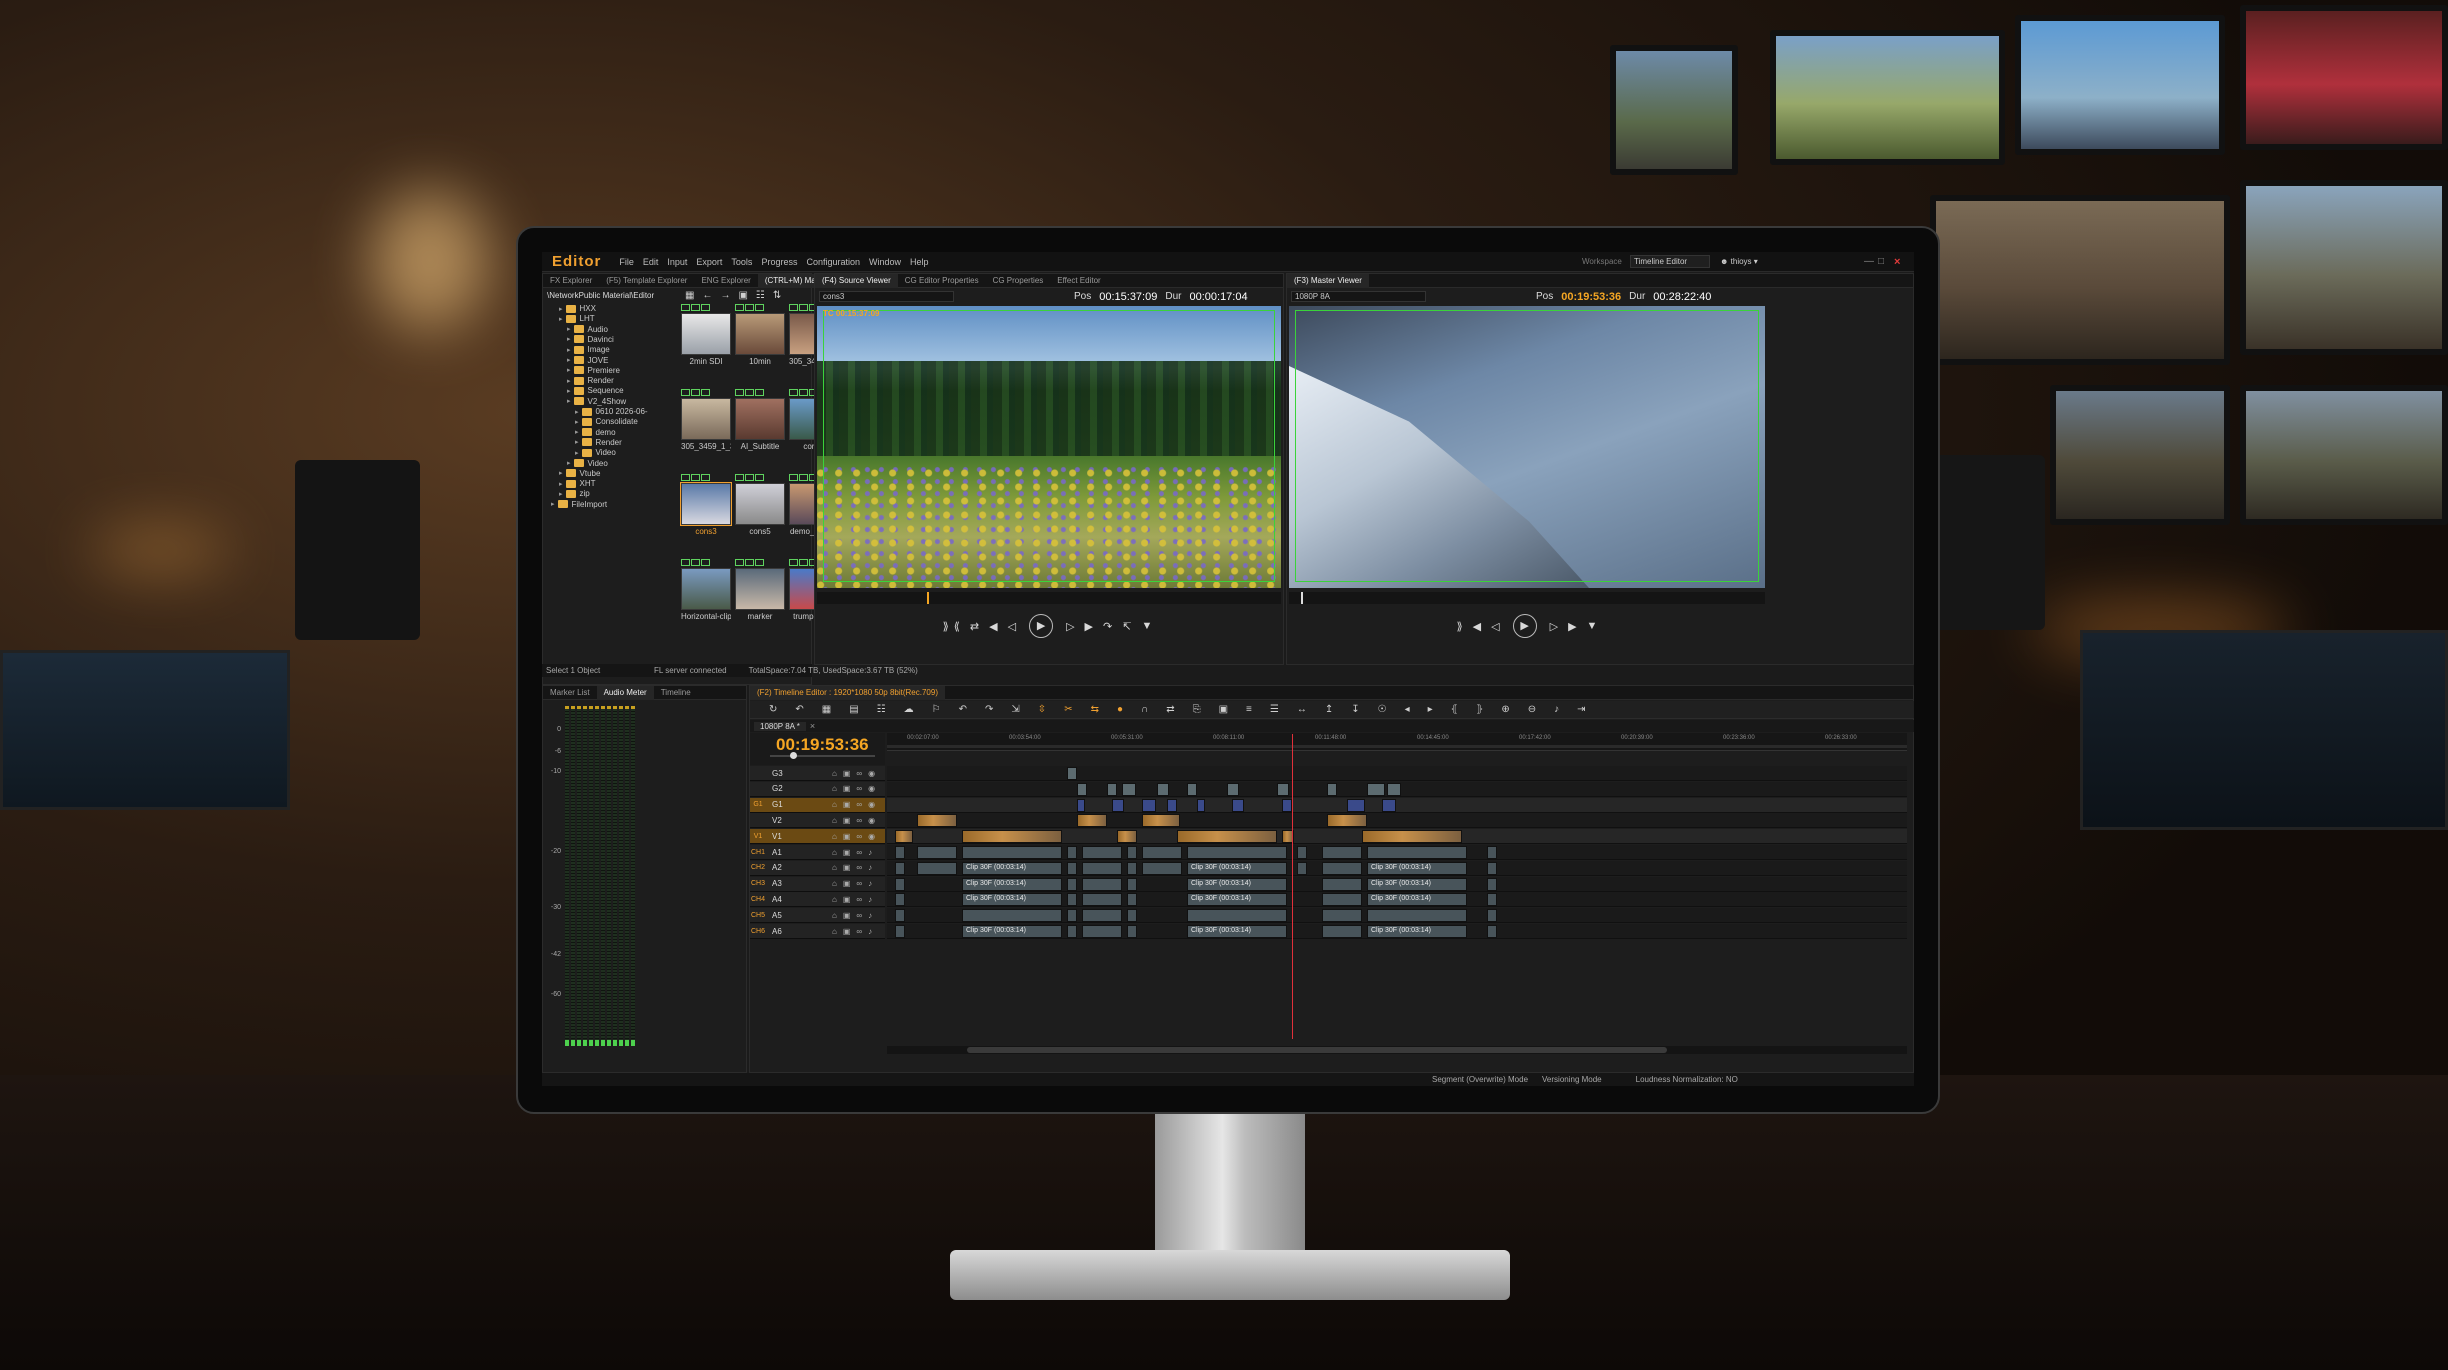 The image size is (2448, 1370). Describe the element at coordinates (570, 693) in the screenshot. I see `tab-marker-list: Marker List` at that location.